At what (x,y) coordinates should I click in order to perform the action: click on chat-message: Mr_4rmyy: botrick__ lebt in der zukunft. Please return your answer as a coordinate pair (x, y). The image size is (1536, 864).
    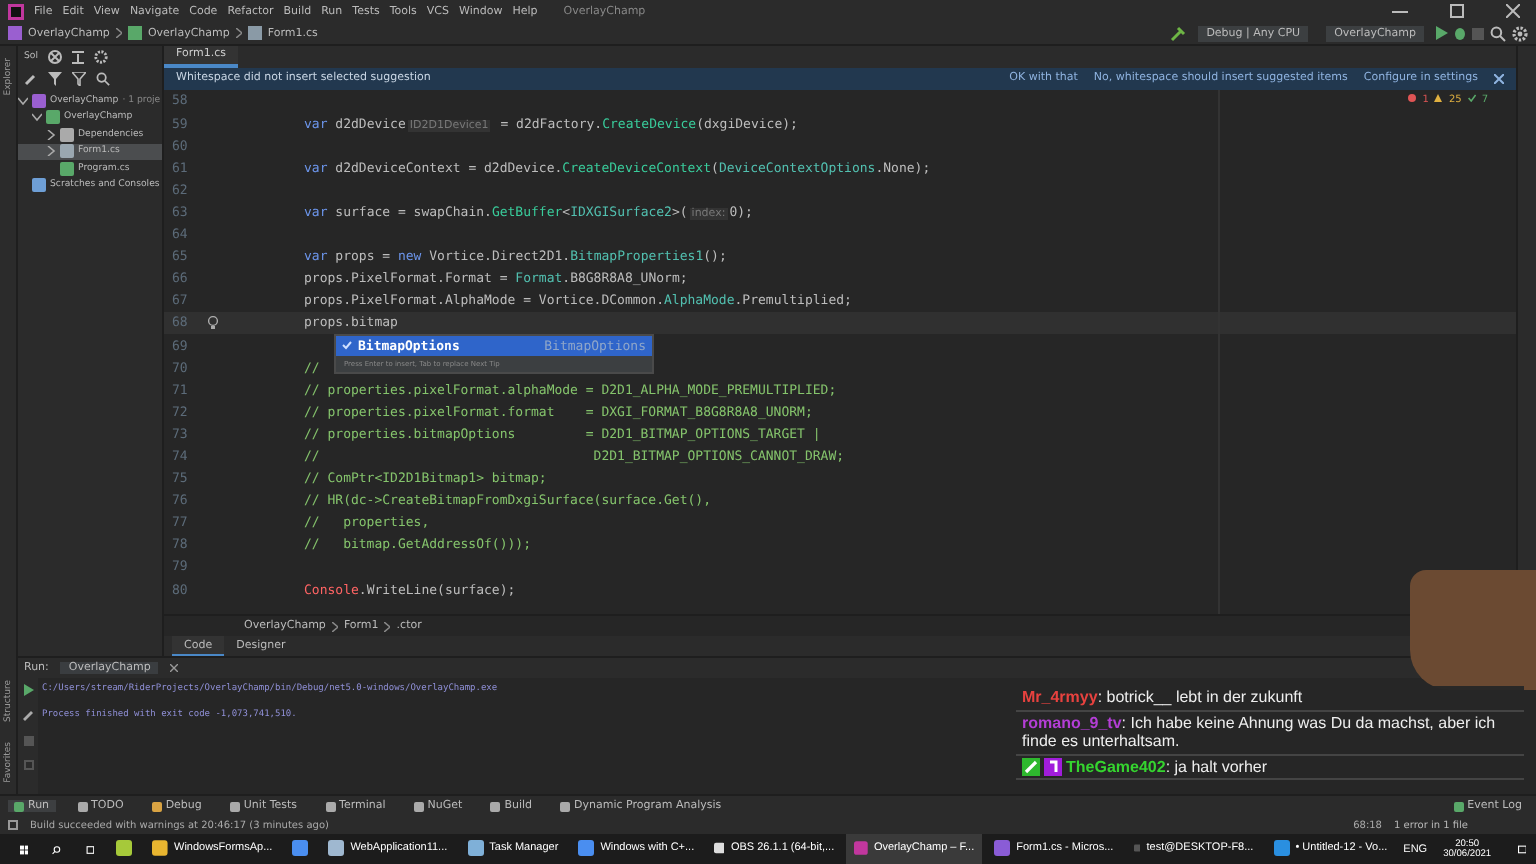
    Looking at the image, I should click on (1162, 697).